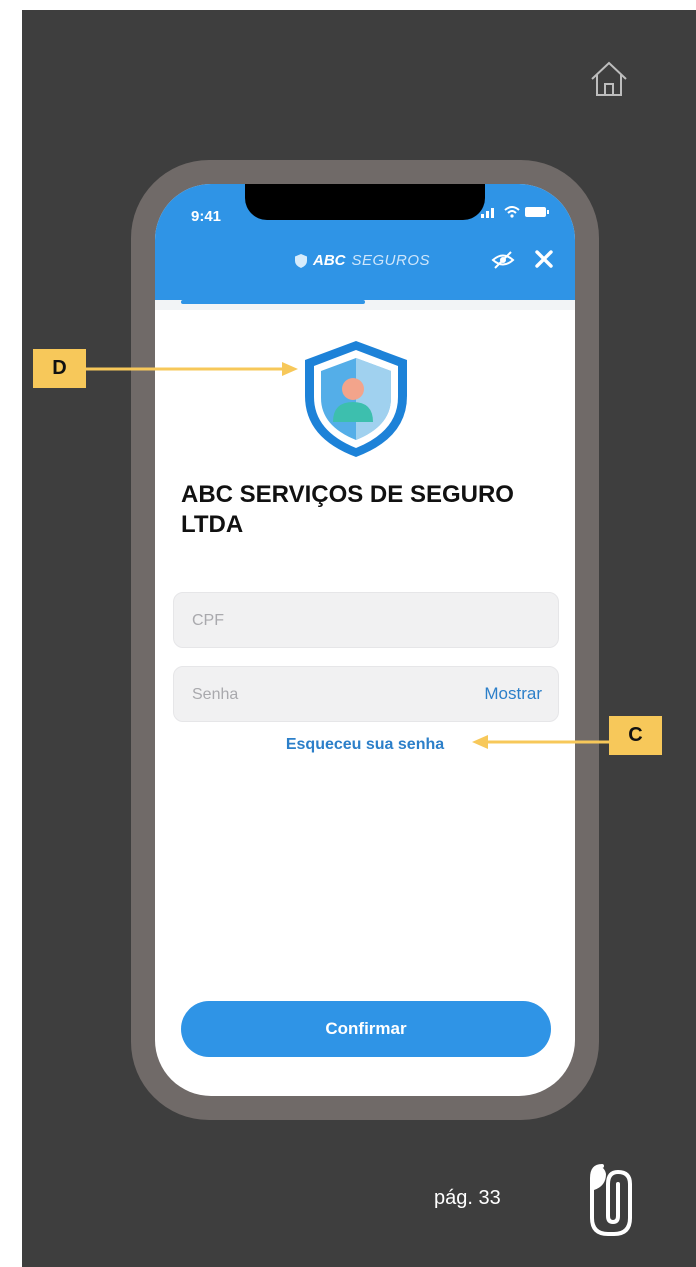 The height and width of the screenshot is (1267, 696). What do you see at coordinates (487, 213) in the screenshot?
I see `signal-icon` at bounding box center [487, 213].